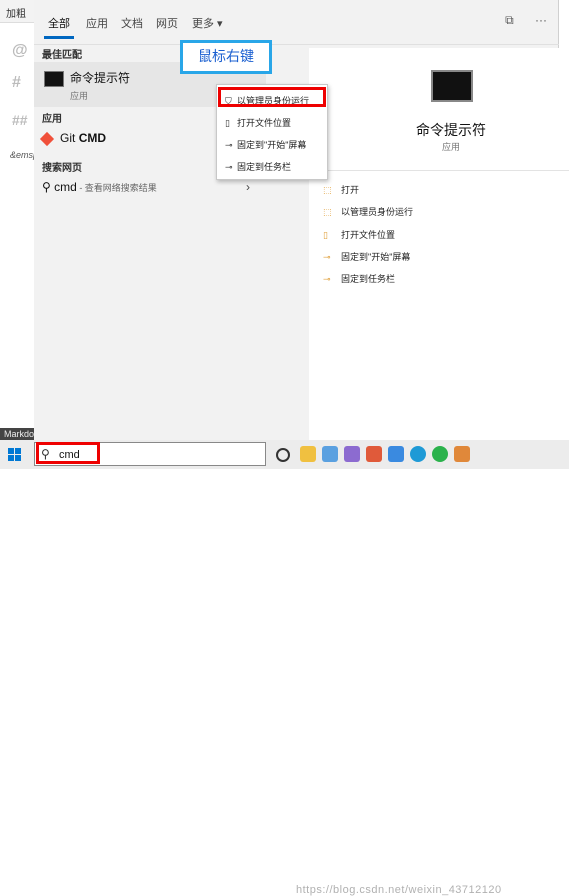  What do you see at coordinates (167, 23) in the screenshot?
I see `tab-web: 网页` at bounding box center [167, 23].